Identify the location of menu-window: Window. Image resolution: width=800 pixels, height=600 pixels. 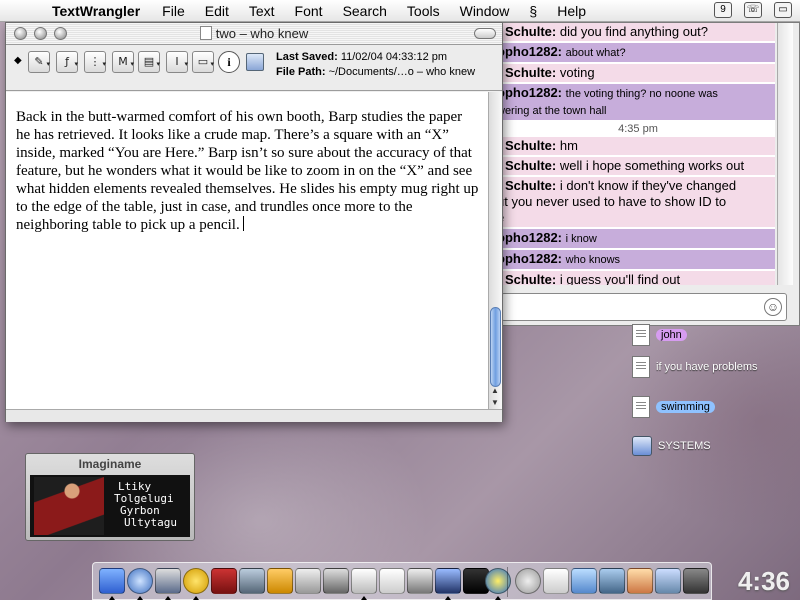
(485, 11).